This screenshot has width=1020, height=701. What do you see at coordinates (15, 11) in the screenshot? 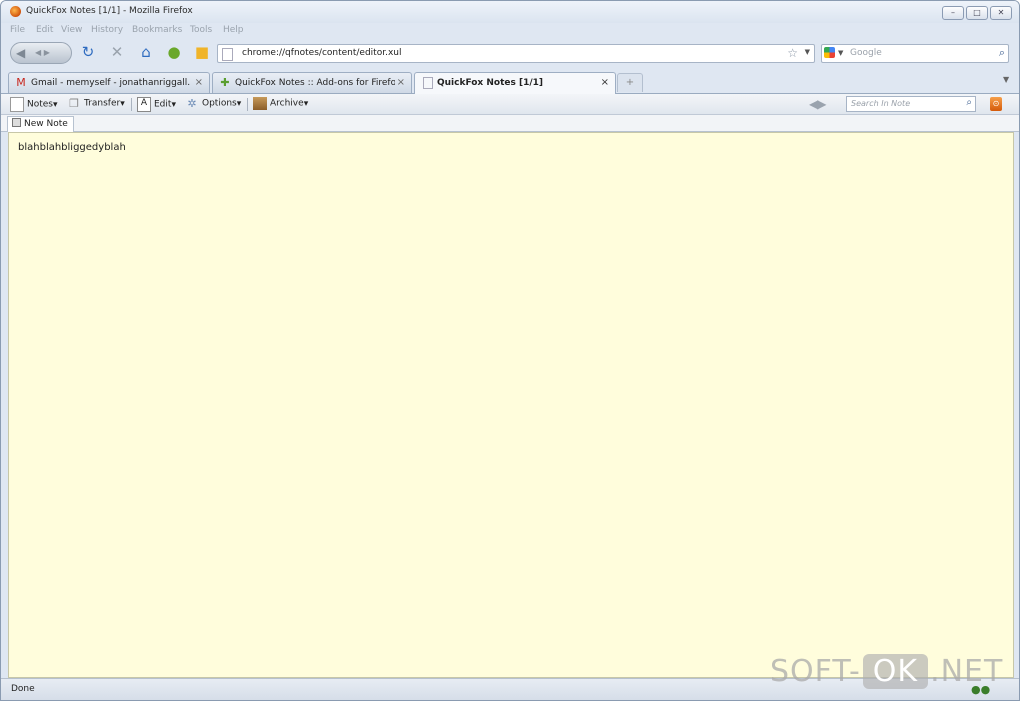
I see `firefox-icon` at bounding box center [15, 11].